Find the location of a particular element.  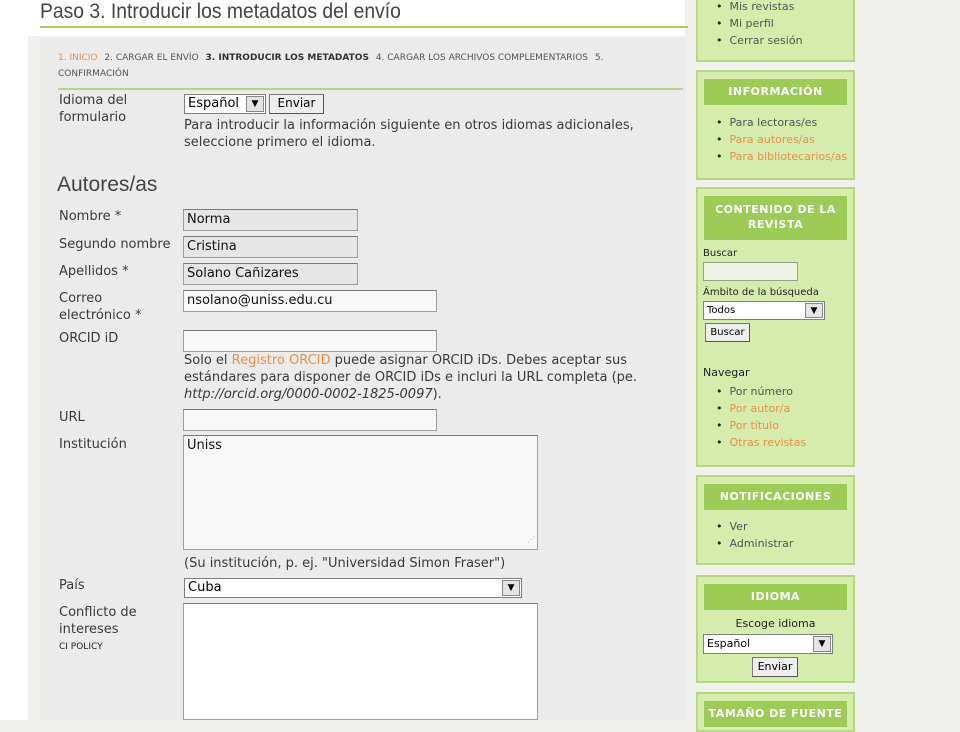

info-readers-link: Para lectoras/es is located at coordinates (781, 122).